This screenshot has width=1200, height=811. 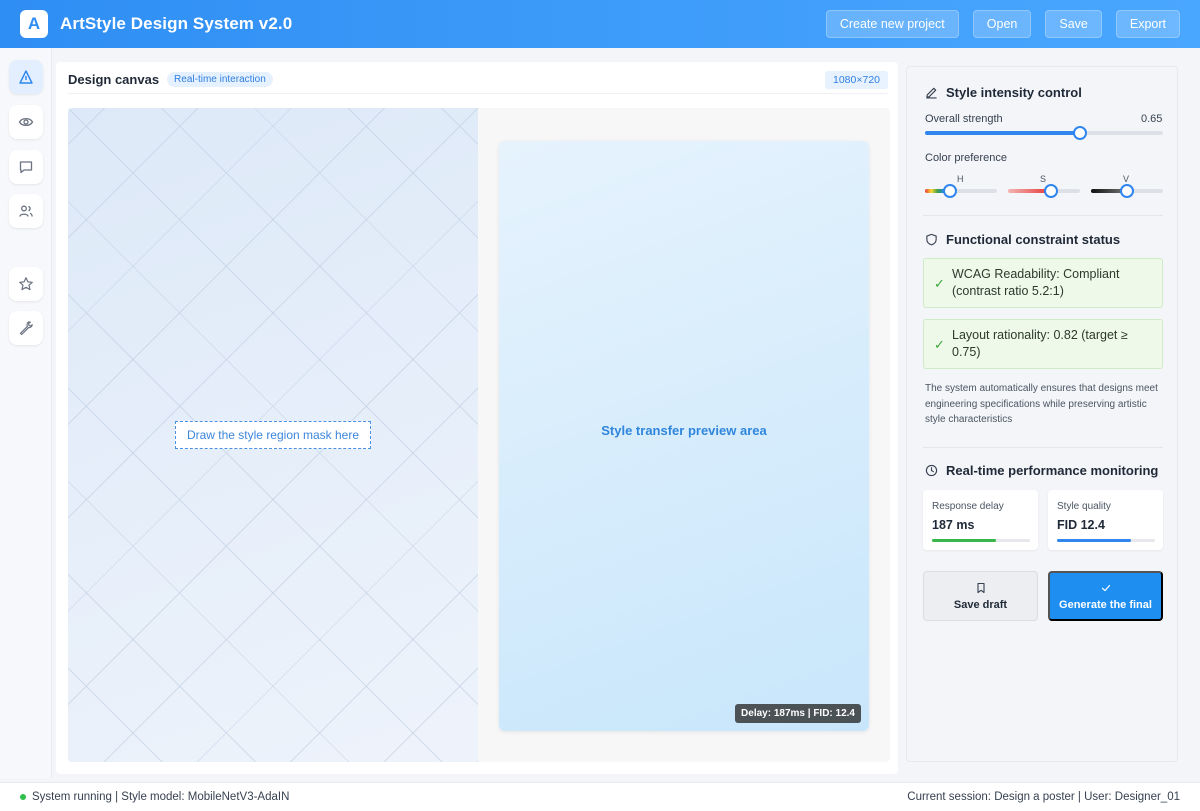 What do you see at coordinates (980, 596) in the screenshot?
I see `save-draft-button: Save draft` at bounding box center [980, 596].